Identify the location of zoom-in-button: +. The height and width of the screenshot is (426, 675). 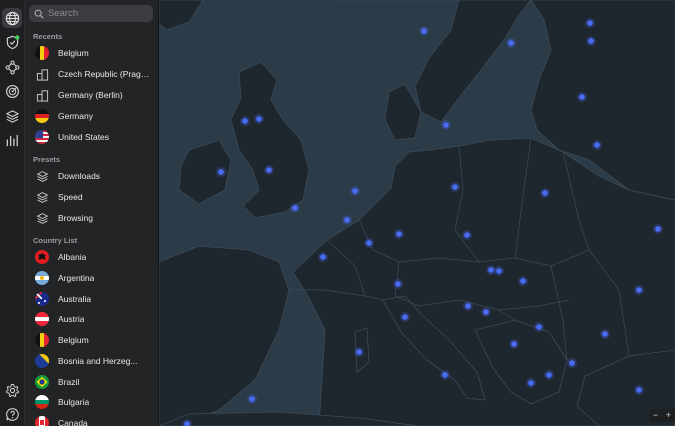
(668, 415).